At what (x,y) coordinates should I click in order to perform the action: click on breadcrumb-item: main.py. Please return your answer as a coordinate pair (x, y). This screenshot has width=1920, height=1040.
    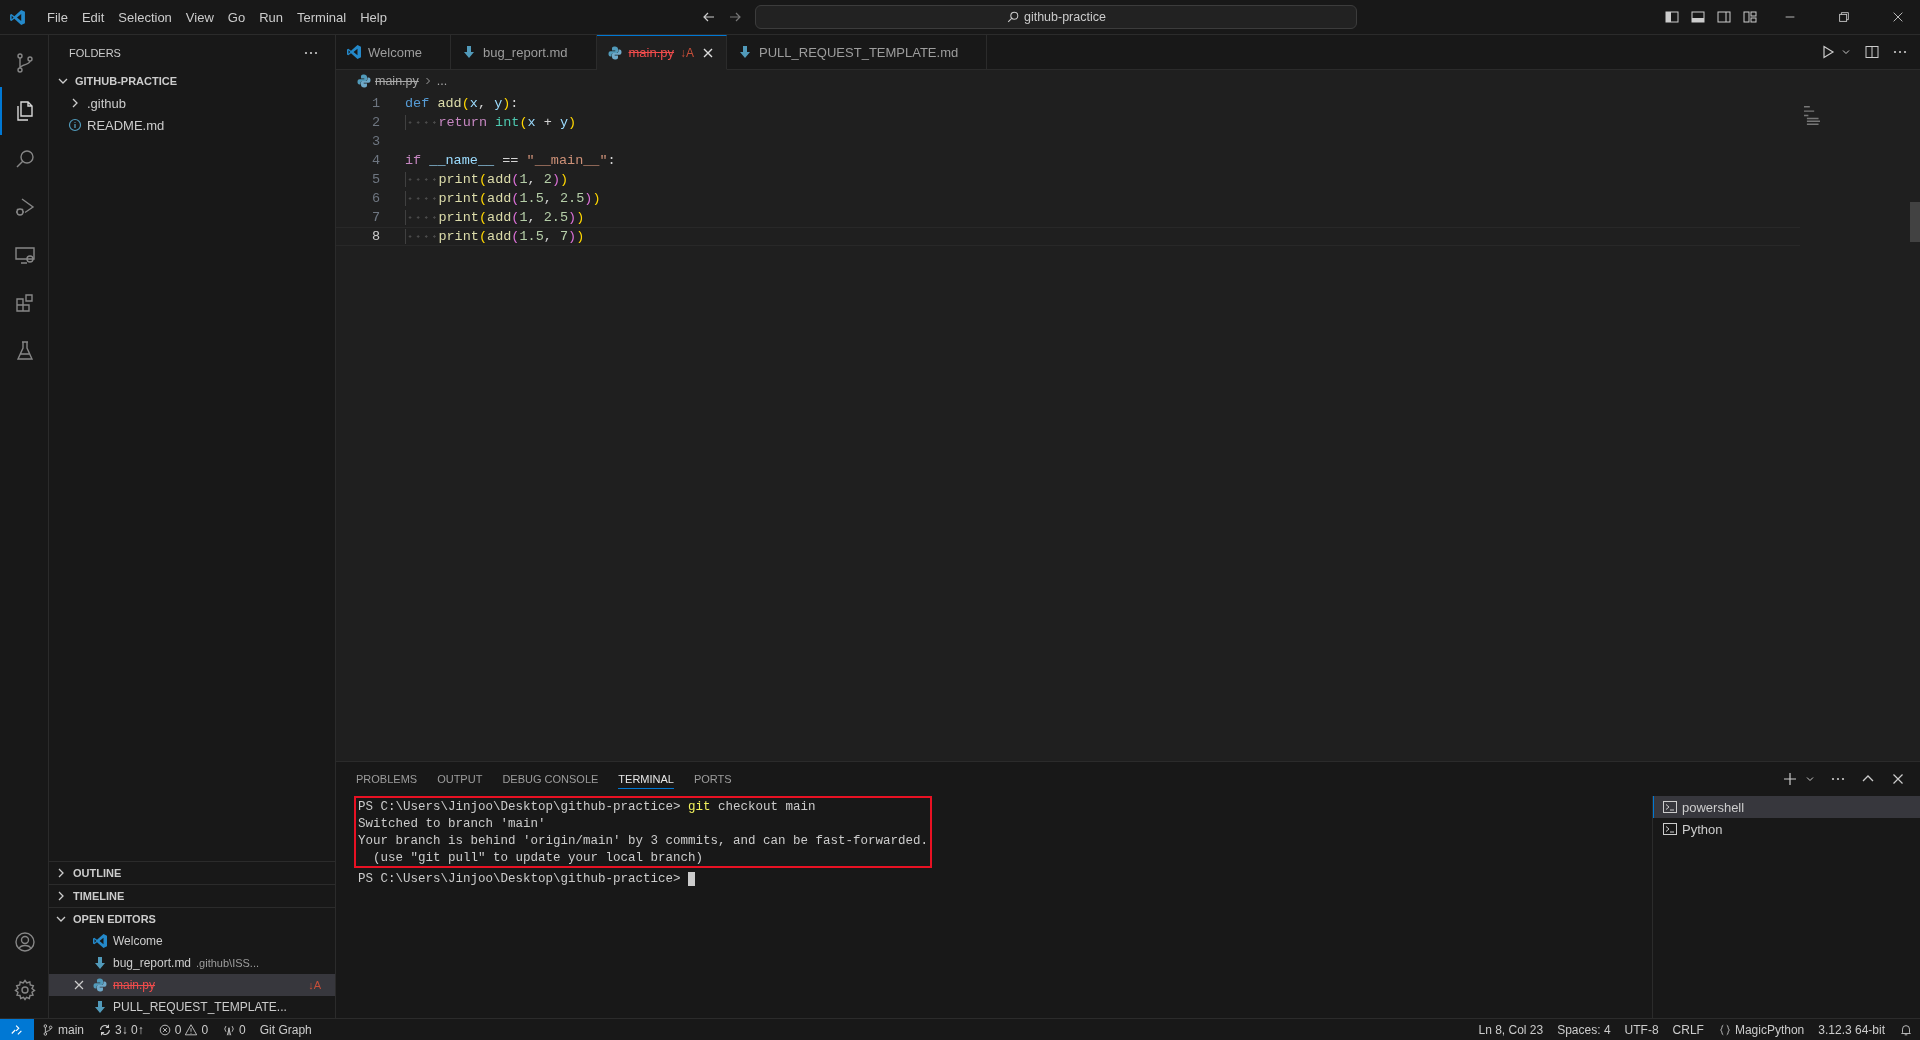
    Looking at the image, I should click on (397, 81).